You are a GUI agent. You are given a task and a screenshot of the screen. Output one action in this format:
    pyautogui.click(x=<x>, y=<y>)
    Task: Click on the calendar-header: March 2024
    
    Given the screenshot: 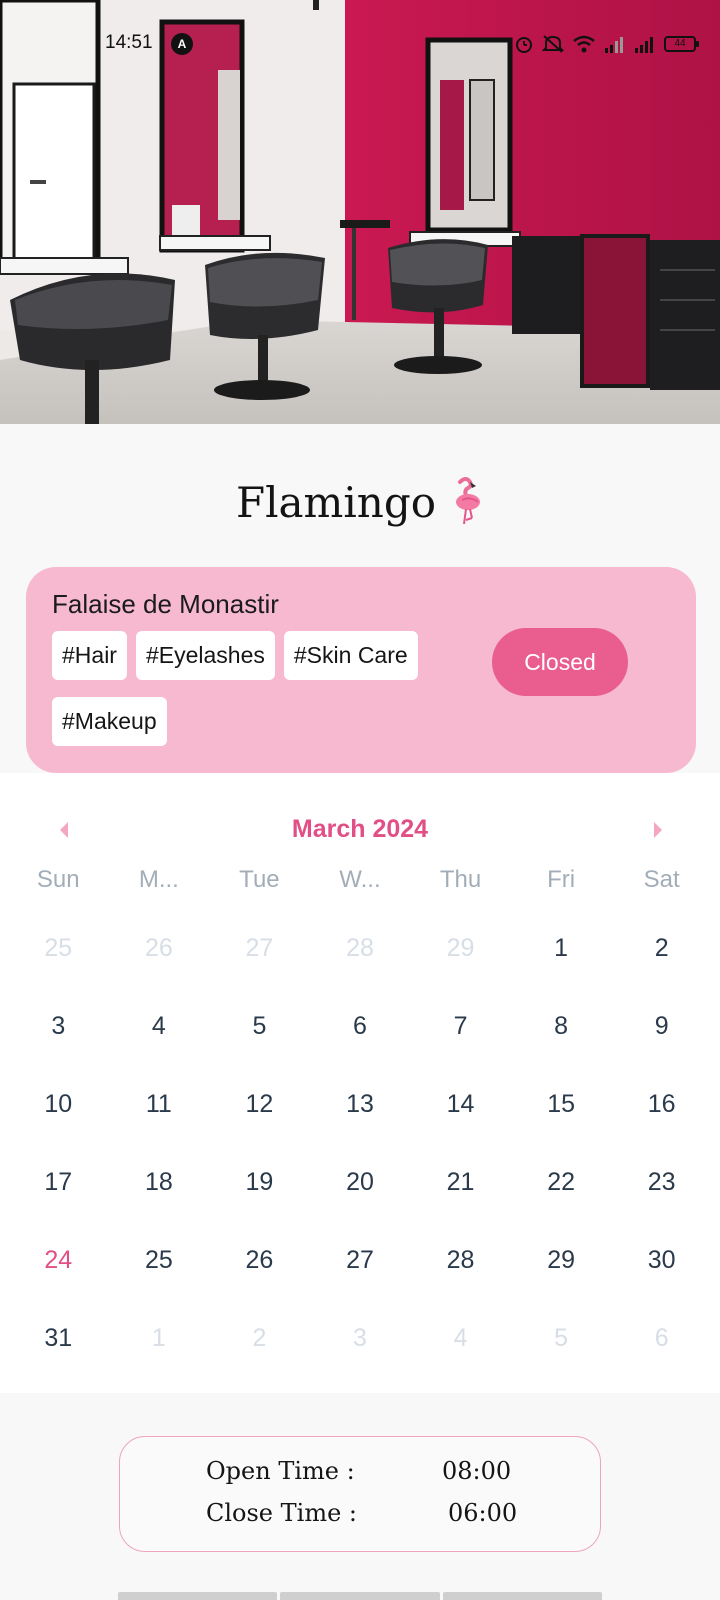 What is the action you would take?
    pyautogui.click(x=360, y=831)
    